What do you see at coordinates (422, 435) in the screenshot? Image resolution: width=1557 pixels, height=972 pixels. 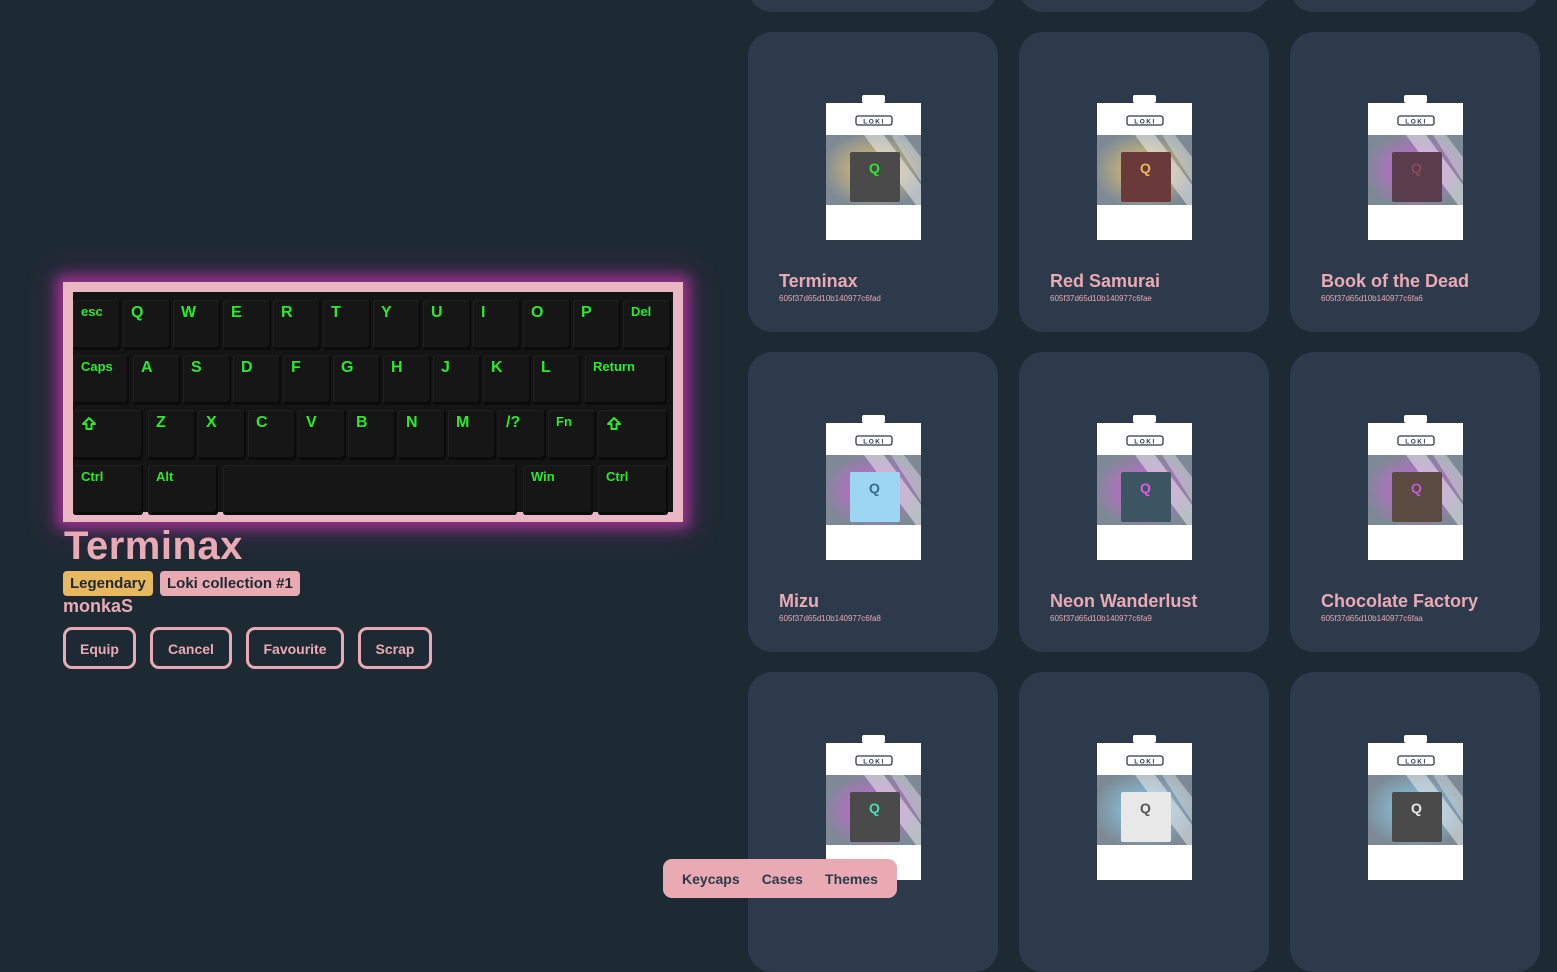 I see `key: N` at bounding box center [422, 435].